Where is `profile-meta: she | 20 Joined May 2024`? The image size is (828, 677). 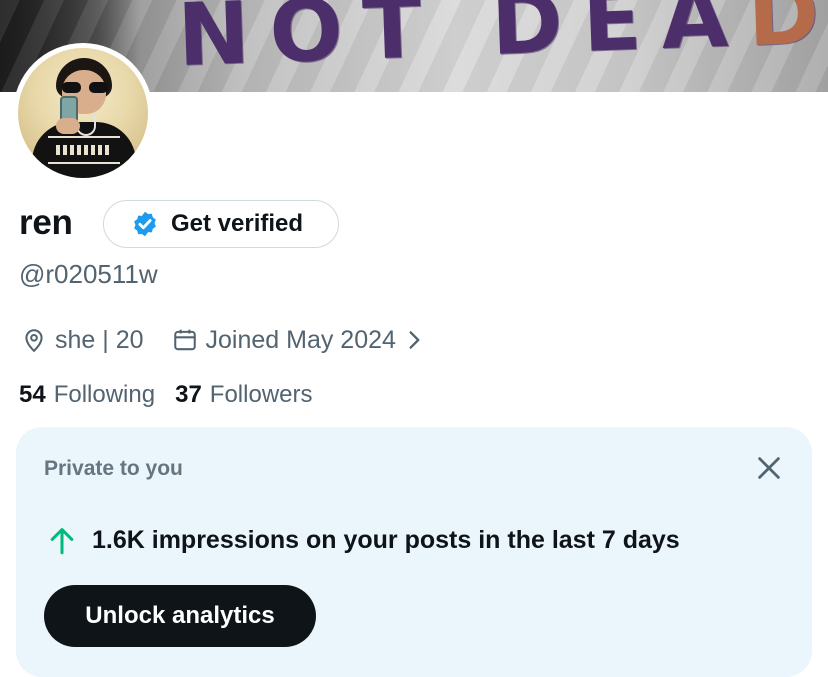 profile-meta: she | 20 Joined May 2024 is located at coordinates (222, 340).